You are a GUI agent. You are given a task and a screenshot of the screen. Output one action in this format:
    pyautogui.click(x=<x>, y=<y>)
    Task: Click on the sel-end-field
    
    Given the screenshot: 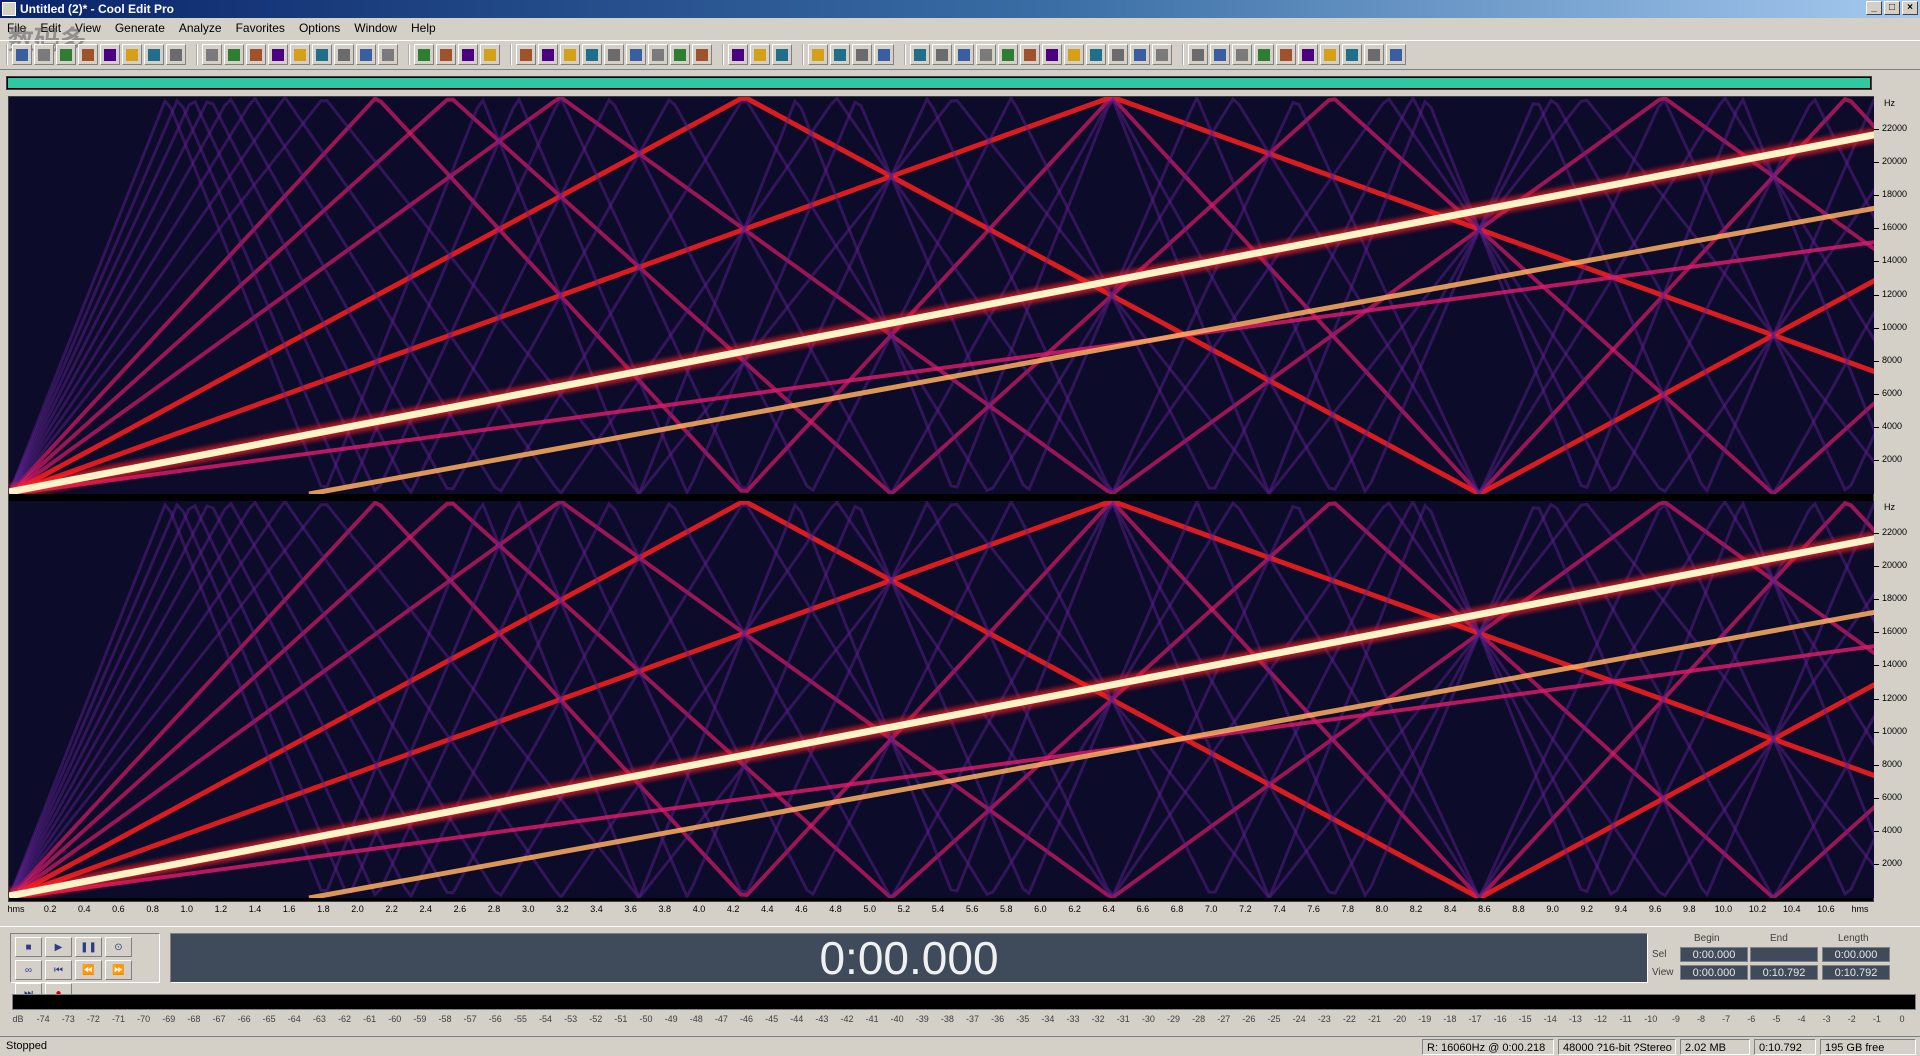 What is the action you would take?
    pyautogui.click(x=1784, y=954)
    